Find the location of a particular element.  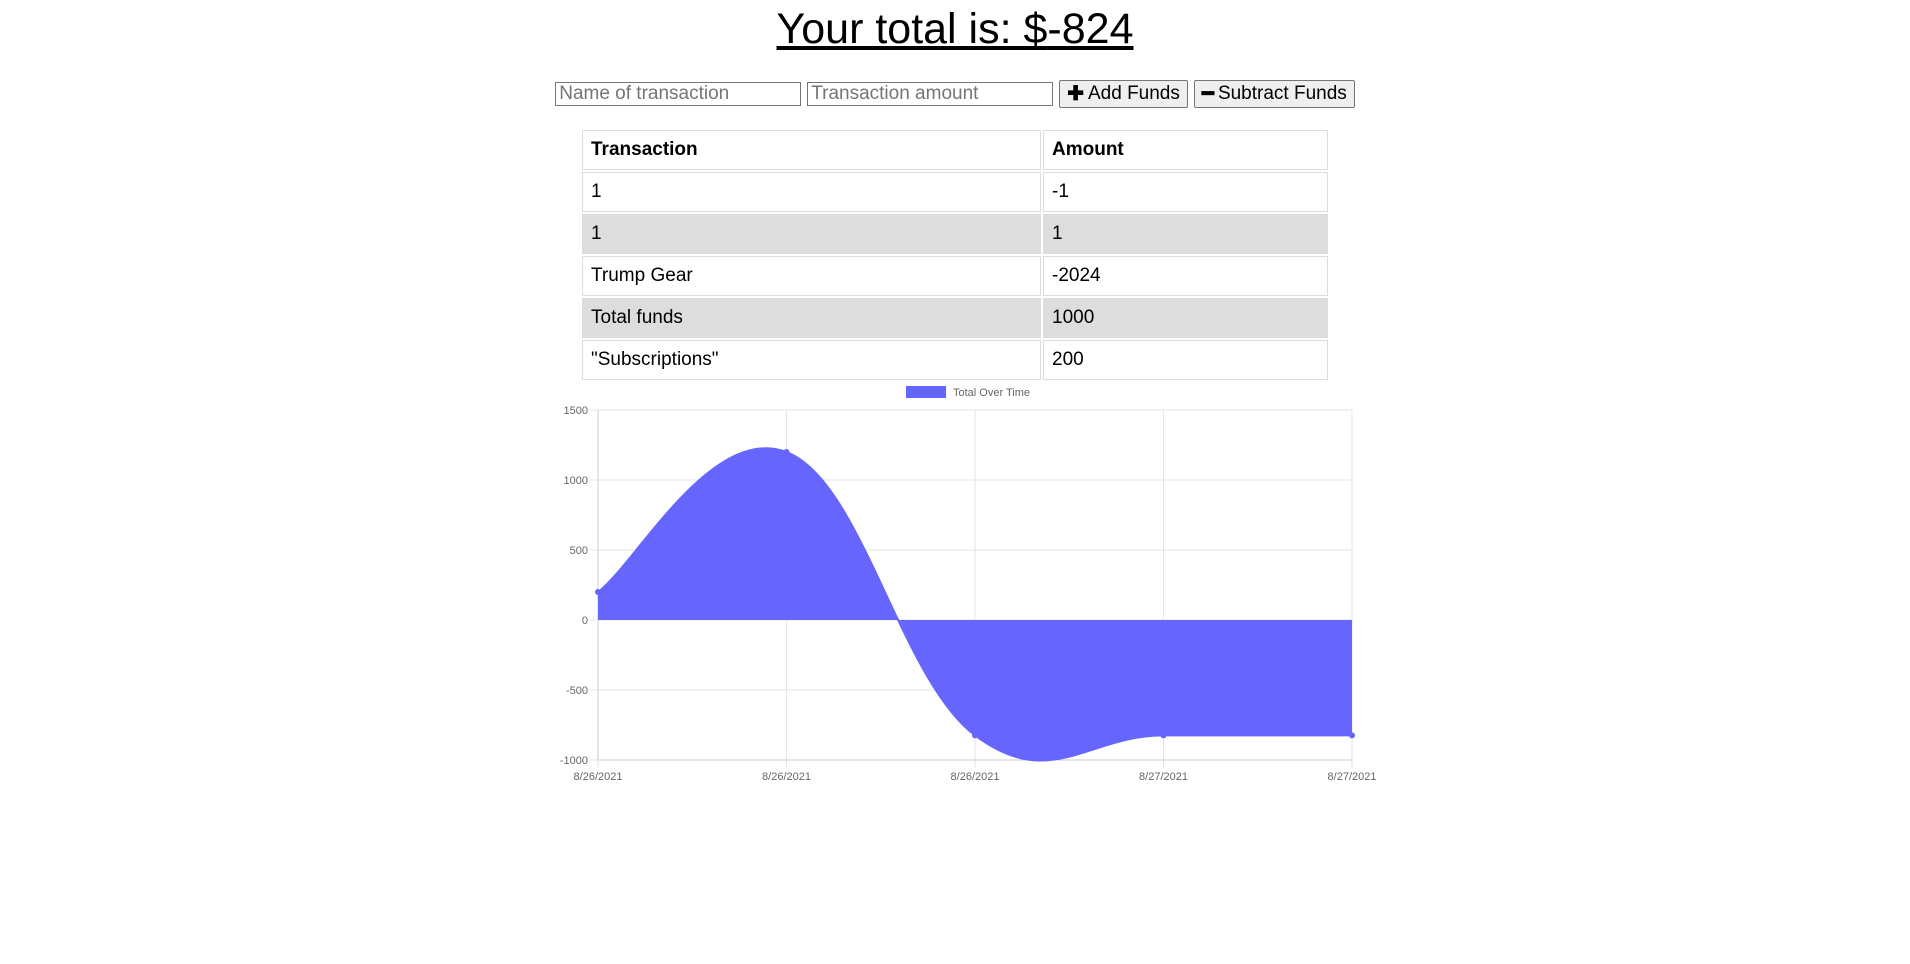

column-header-amount: Amount is located at coordinates (1185, 150).